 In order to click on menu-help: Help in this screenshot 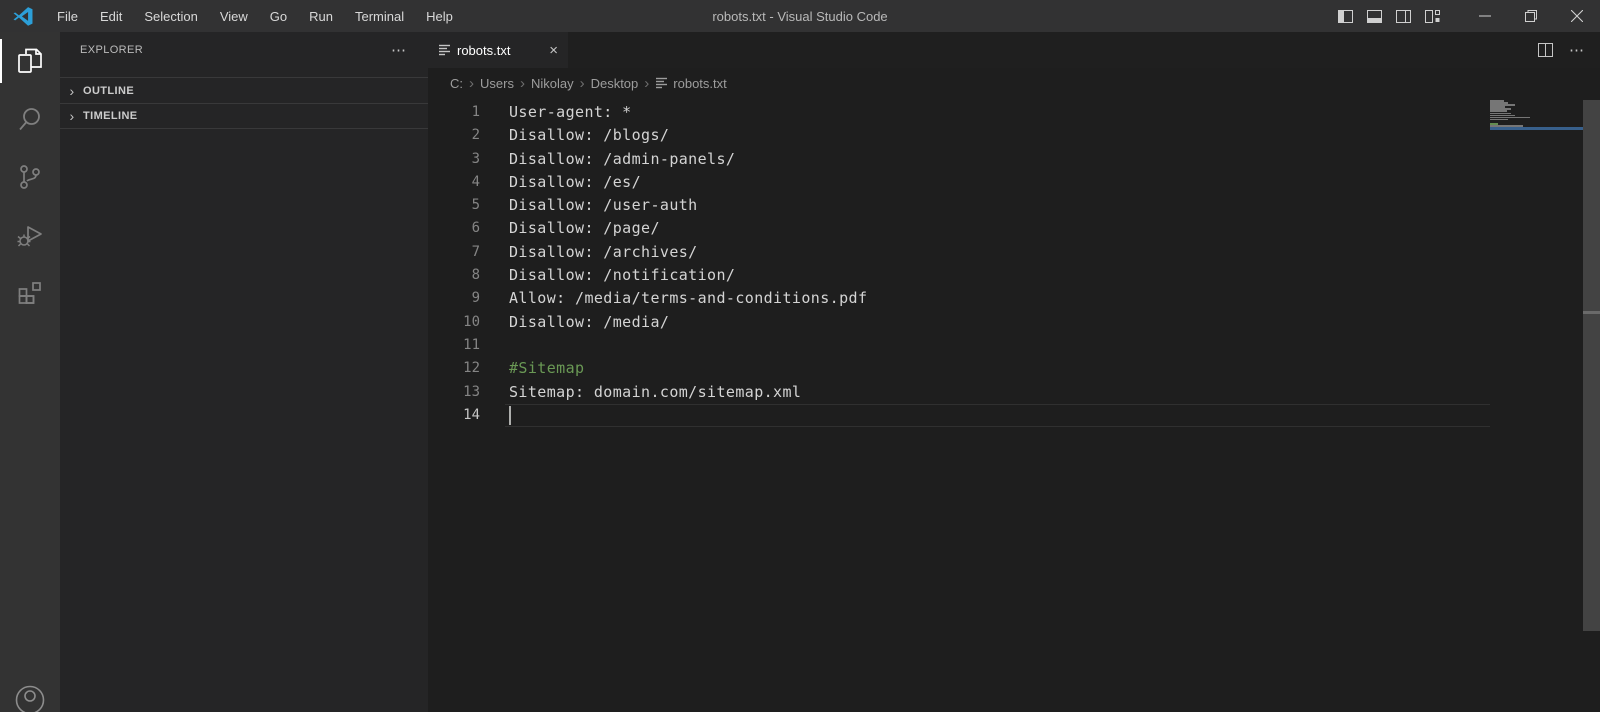, I will do `click(439, 16)`.